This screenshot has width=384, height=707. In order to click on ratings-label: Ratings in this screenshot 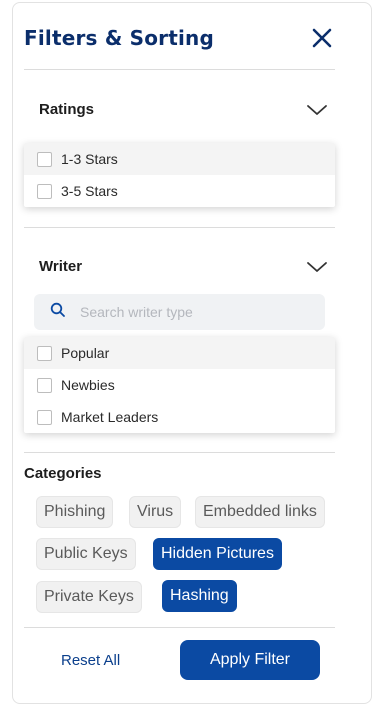, I will do `click(67, 109)`.